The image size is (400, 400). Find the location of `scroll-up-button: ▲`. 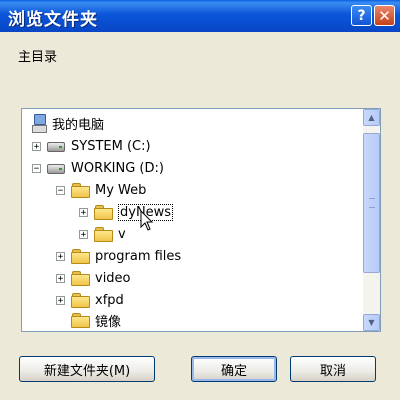

scroll-up-button: ▲ is located at coordinates (371, 117).